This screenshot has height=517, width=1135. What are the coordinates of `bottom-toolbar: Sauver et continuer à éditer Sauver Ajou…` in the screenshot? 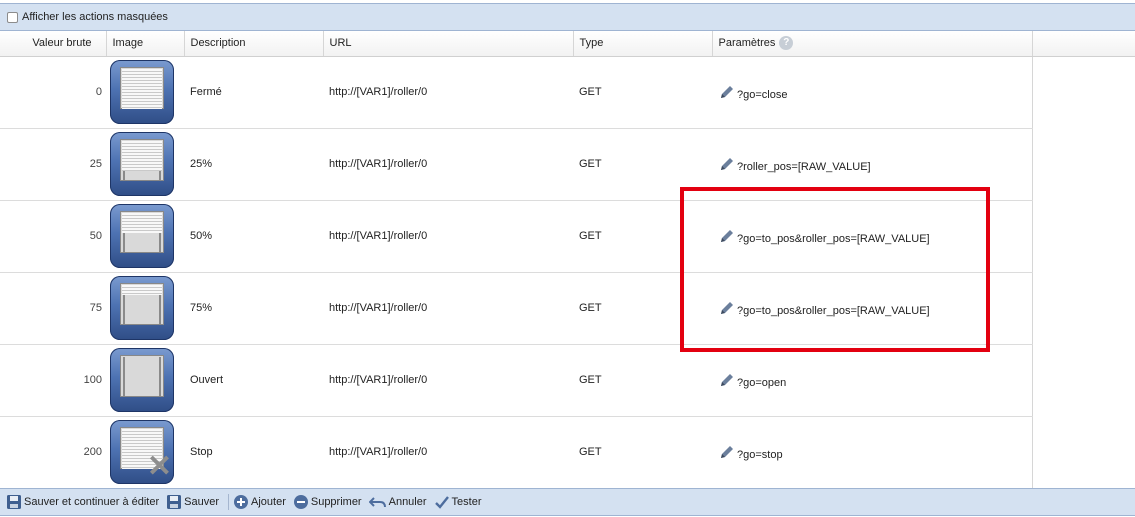 It's located at (567, 502).